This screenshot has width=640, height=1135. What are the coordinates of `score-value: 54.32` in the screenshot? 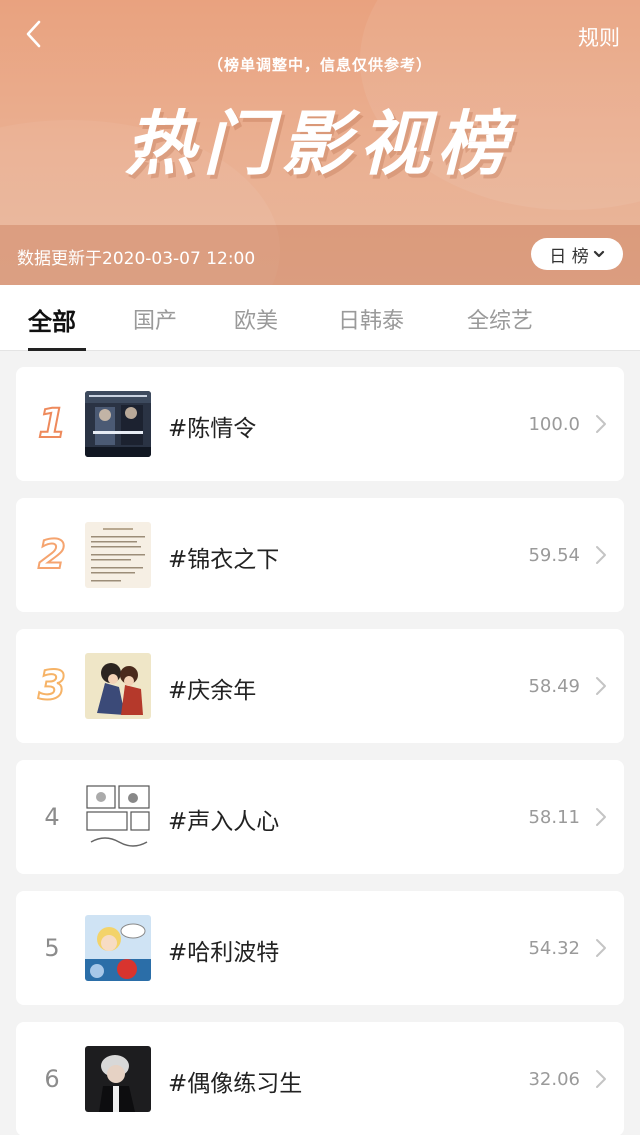 It's located at (554, 948).